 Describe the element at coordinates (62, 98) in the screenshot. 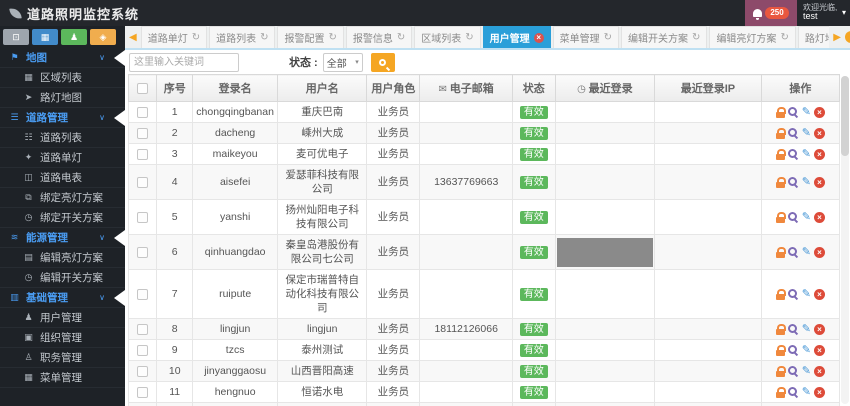

I see `sidebar-item-streetlamp-map: ➤ 路灯地图` at that location.